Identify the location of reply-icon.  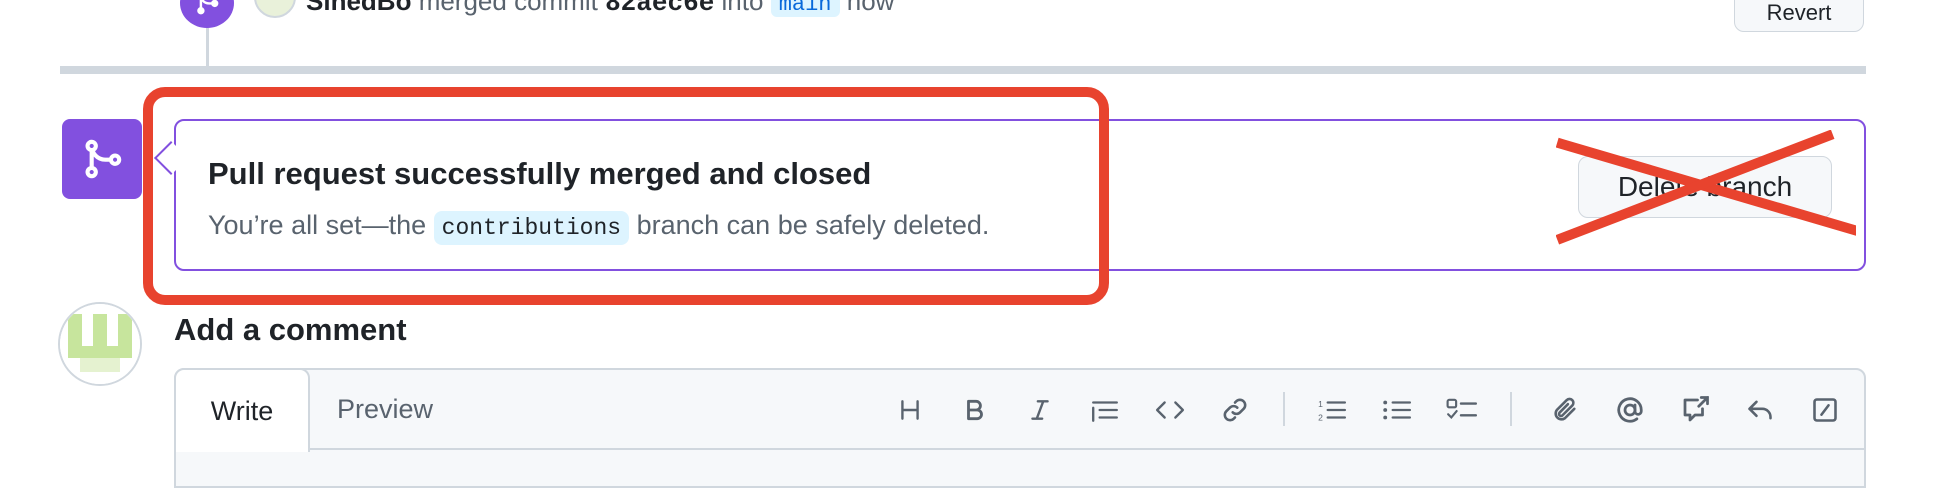
(1760, 410).